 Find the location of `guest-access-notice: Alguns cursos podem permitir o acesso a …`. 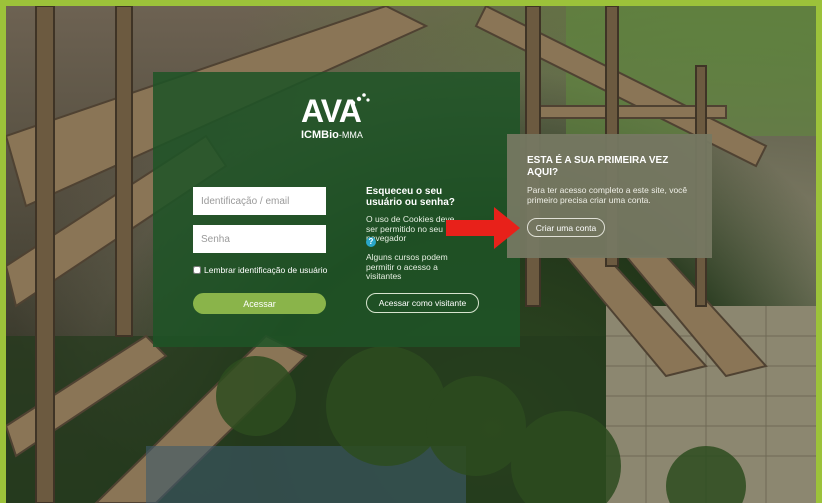

guest-access-notice: Alguns cursos podem permitir o acesso a … is located at coordinates (407, 266).